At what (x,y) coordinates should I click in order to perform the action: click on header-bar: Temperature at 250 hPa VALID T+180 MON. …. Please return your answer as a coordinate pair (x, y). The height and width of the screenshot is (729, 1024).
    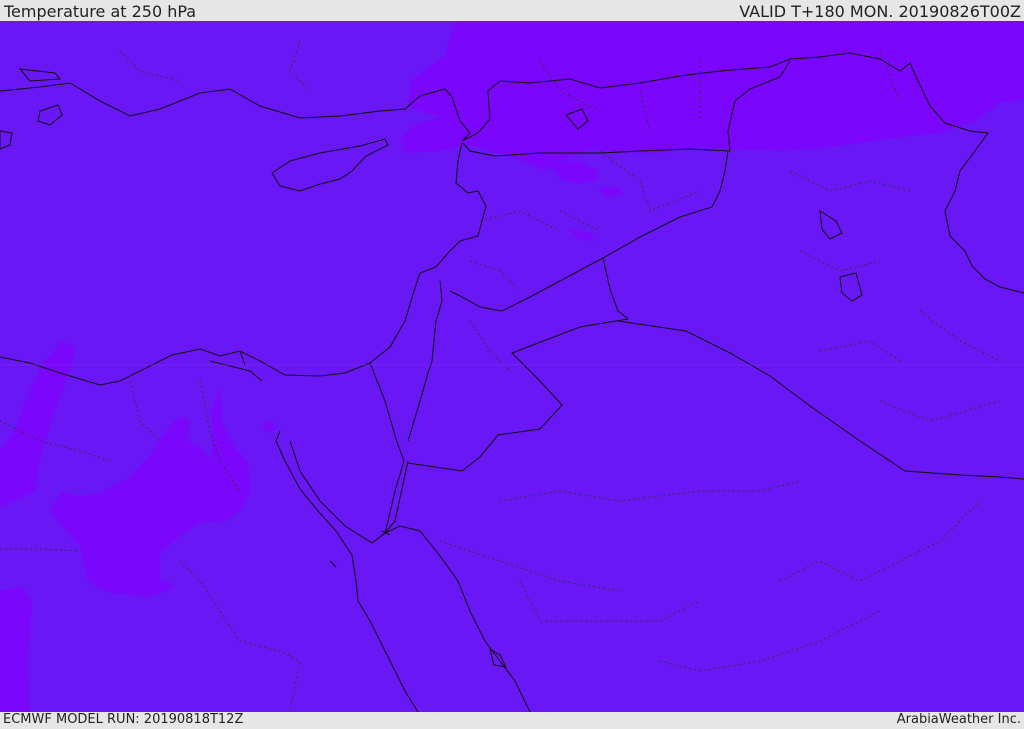
    Looking at the image, I should click on (512, 10).